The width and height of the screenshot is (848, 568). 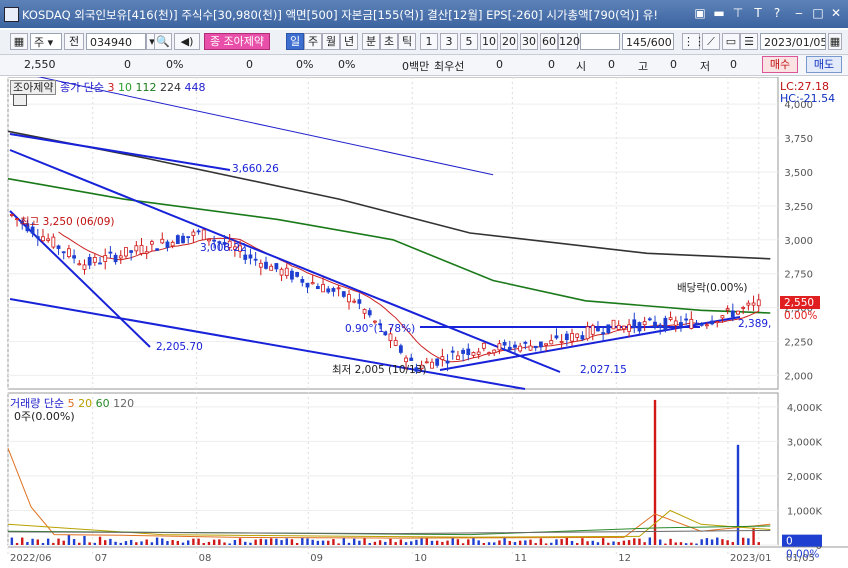 I want to click on period-day: 일, so click(x=295, y=41).